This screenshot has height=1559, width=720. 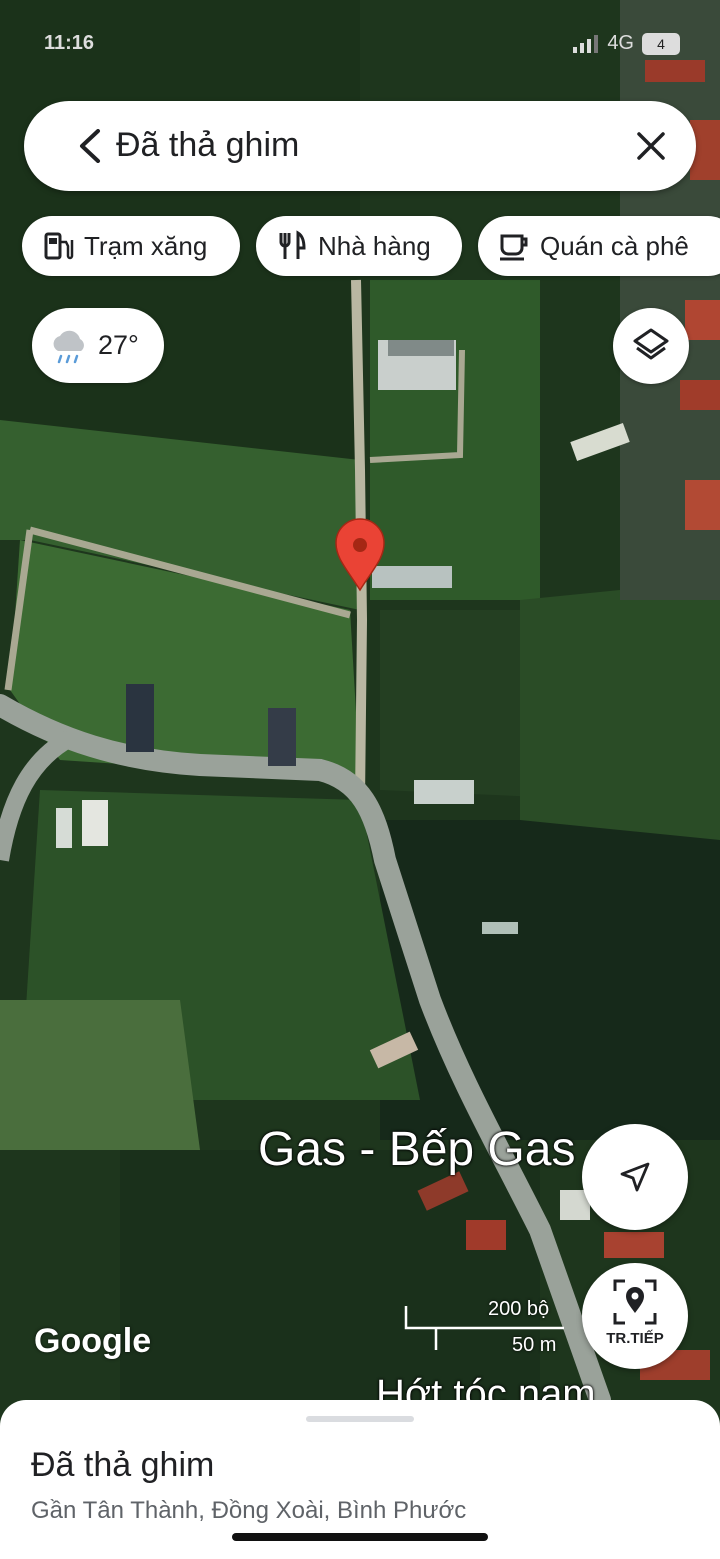 I want to click on map-scale: 200 bộ 50 m, so click(x=489, y=1328).